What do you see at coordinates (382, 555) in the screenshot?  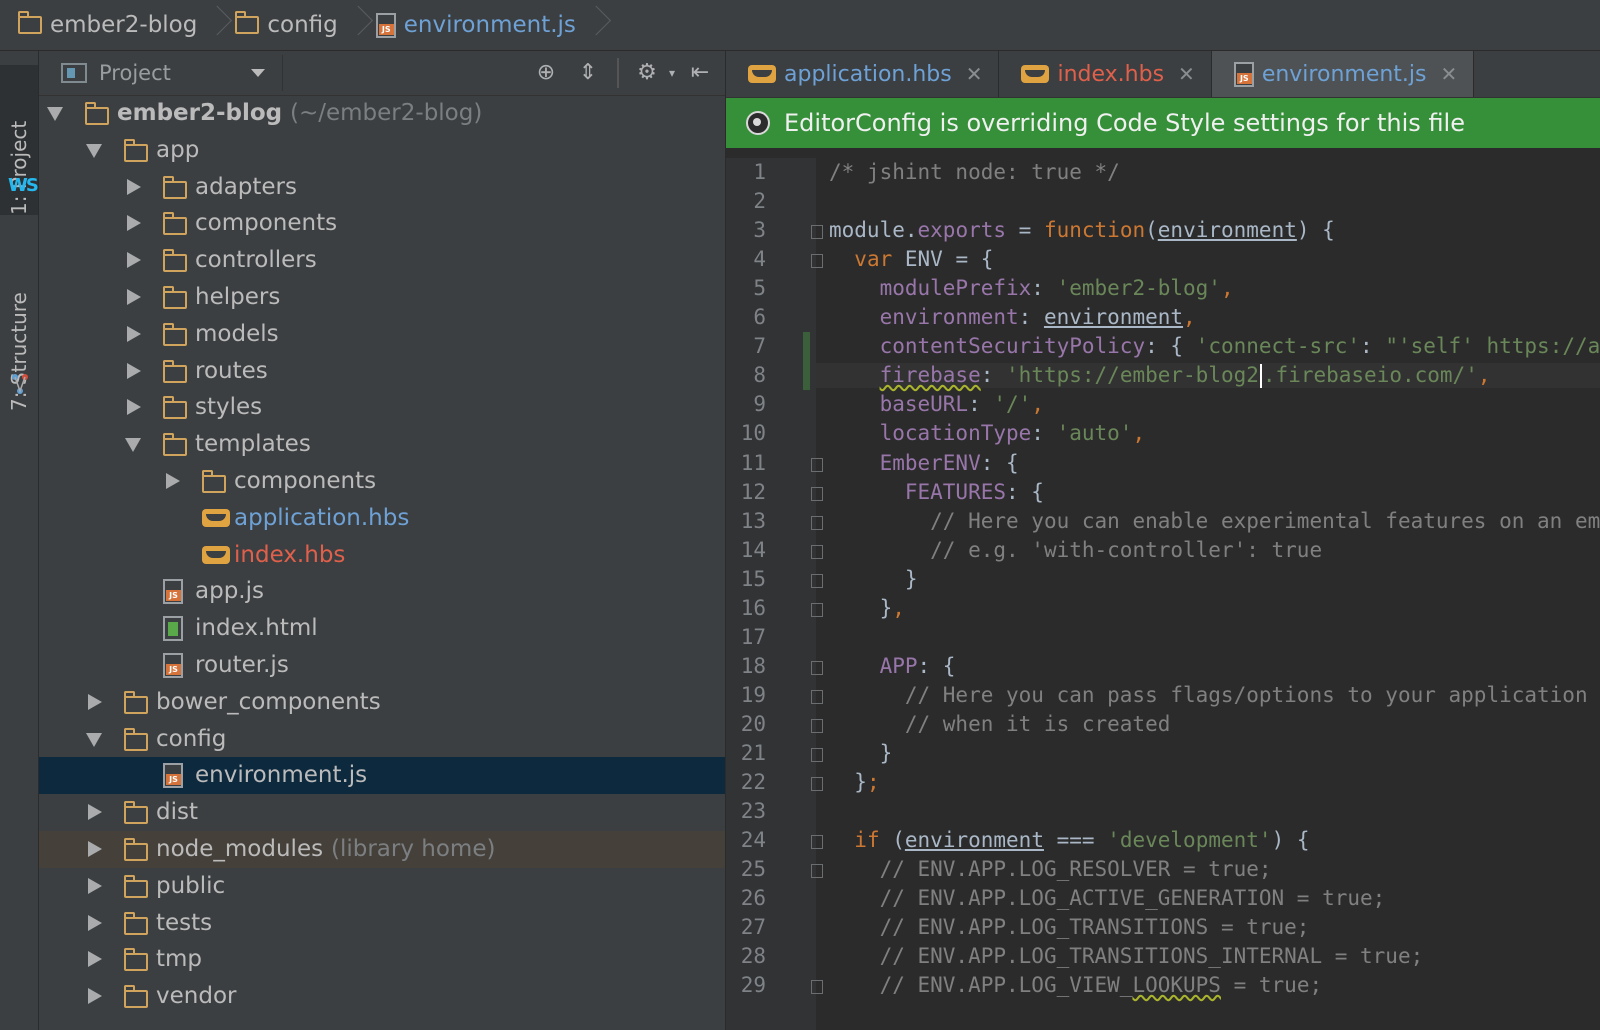 I see `tree-row: index.hbs` at bounding box center [382, 555].